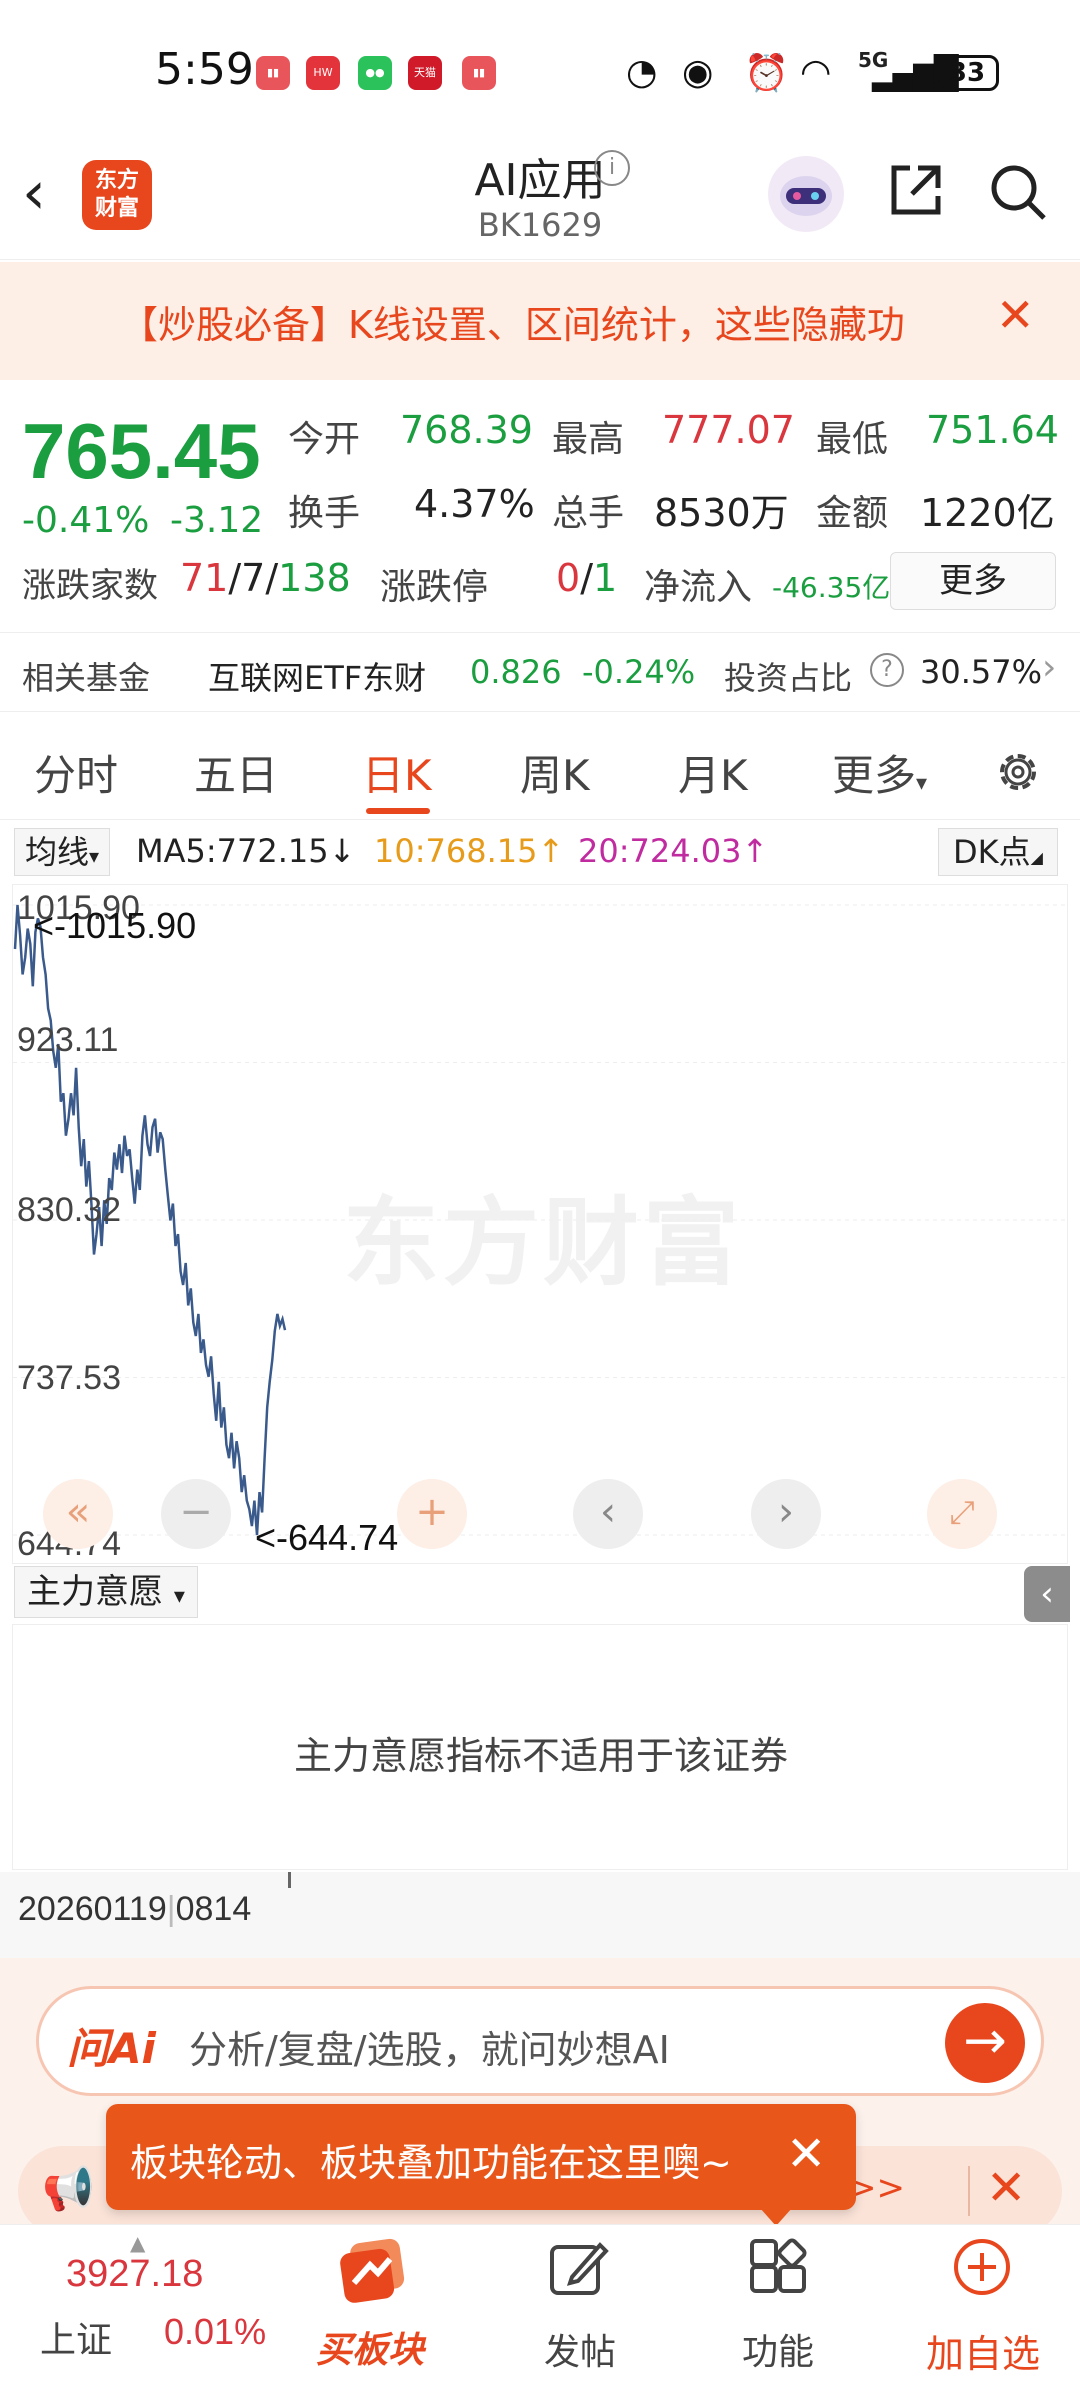 The height and width of the screenshot is (2400, 1080). Describe the element at coordinates (713, 772) in the screenshot. I see `tab-monthly-k: 月K` at that location.